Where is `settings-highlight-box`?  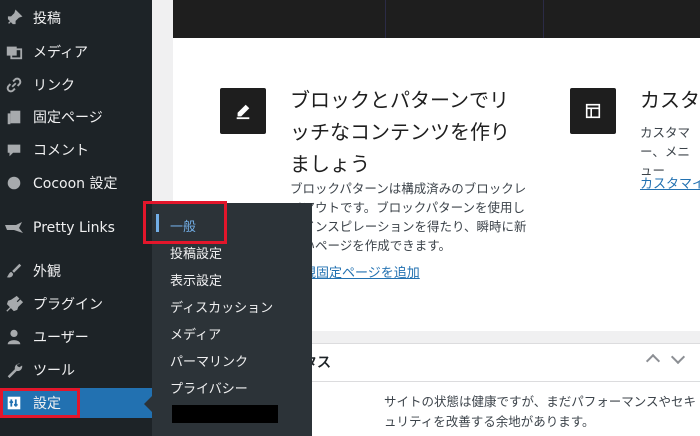 settings-highlight-box is located at coordinates (40, 403).